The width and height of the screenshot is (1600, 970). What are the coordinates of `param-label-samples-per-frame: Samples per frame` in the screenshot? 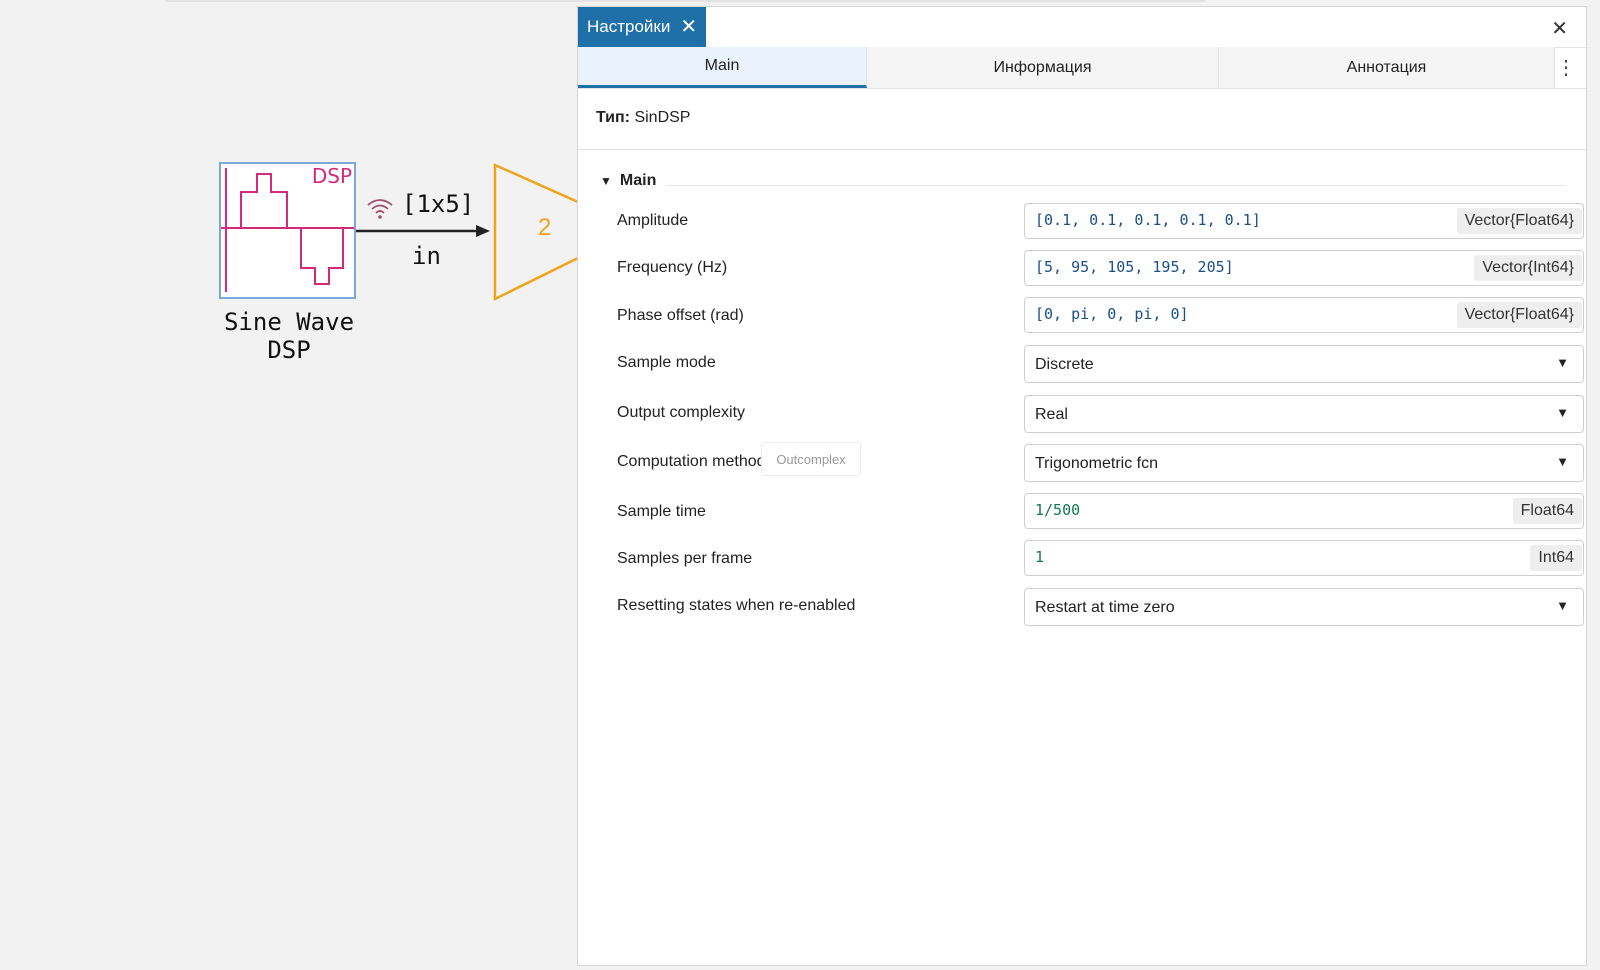 It's located at (685, 558).